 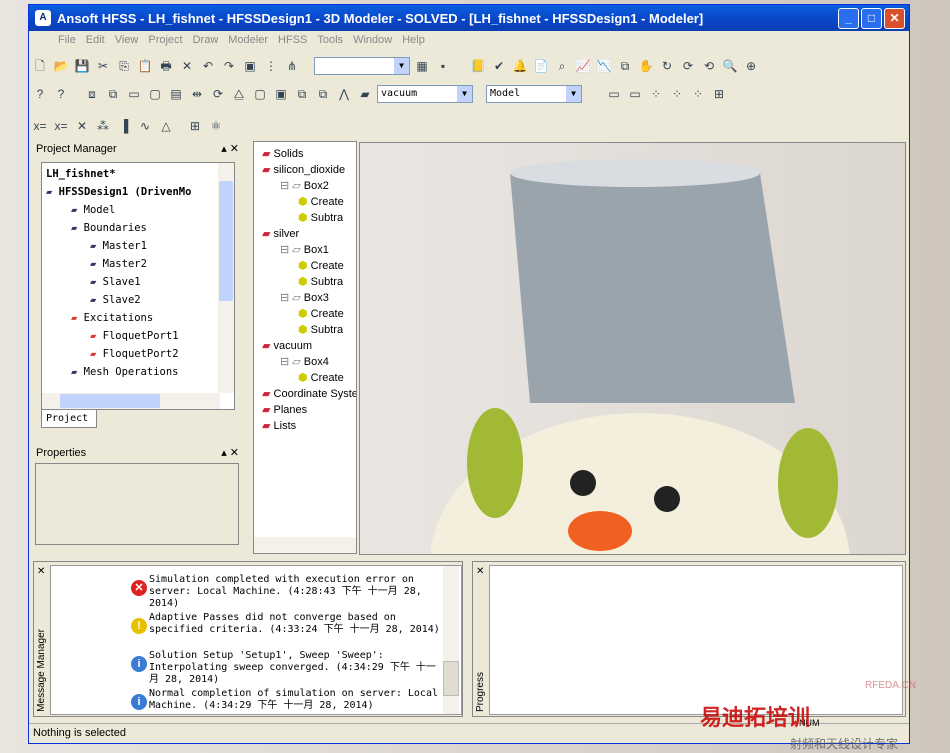 I want to click on toolbar-select, so click(x=362, y=66).